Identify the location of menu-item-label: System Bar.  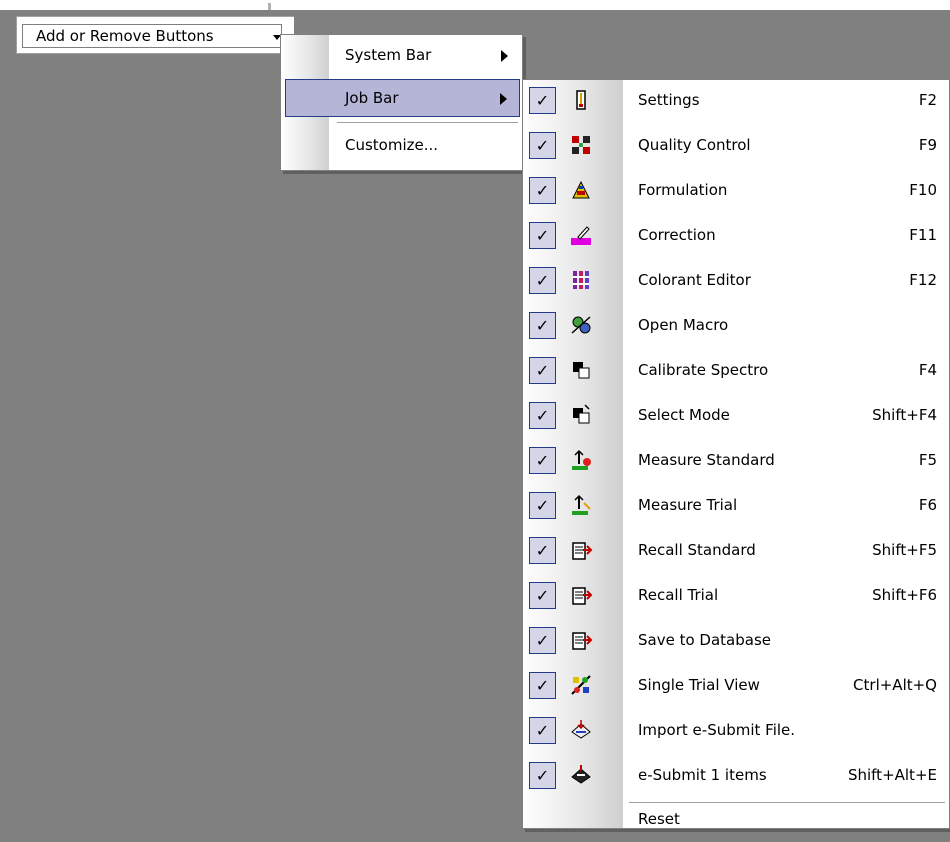
(388, 55).